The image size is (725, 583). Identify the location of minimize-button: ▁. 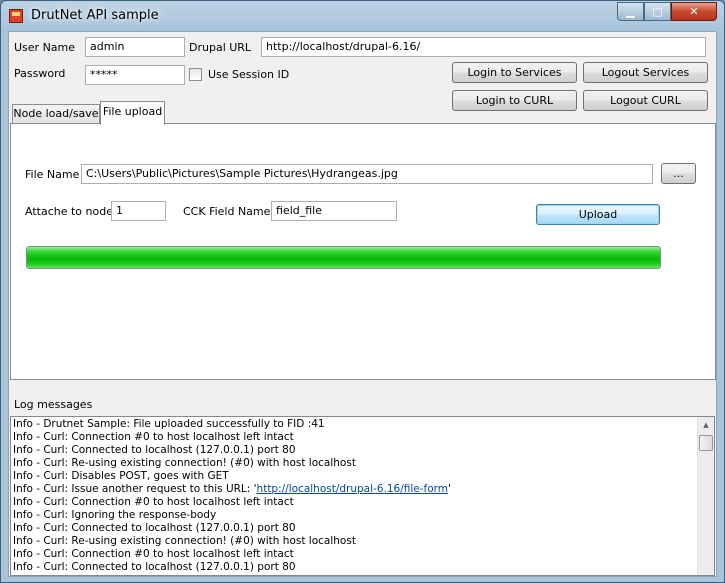
(630, 11).